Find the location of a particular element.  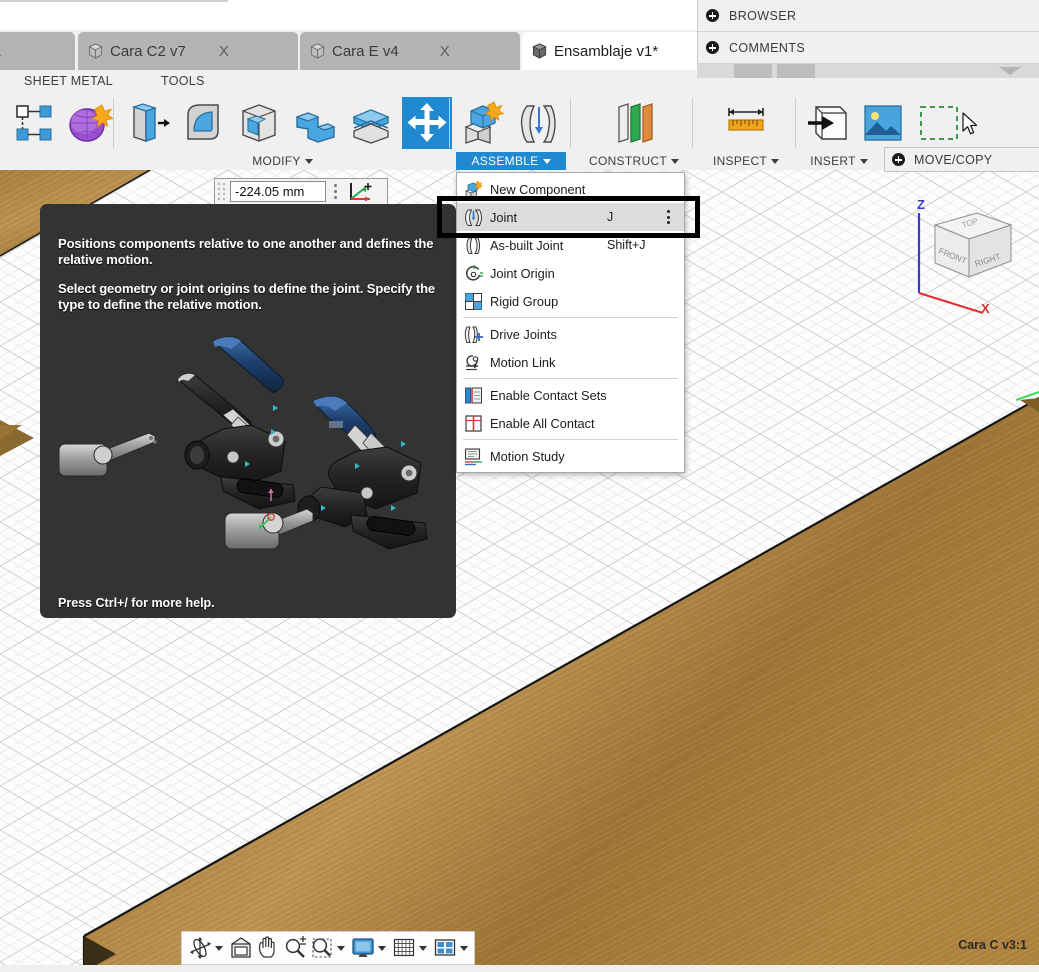

dimension-input-box: -224.05 mm is located at coordinates (301, 191).